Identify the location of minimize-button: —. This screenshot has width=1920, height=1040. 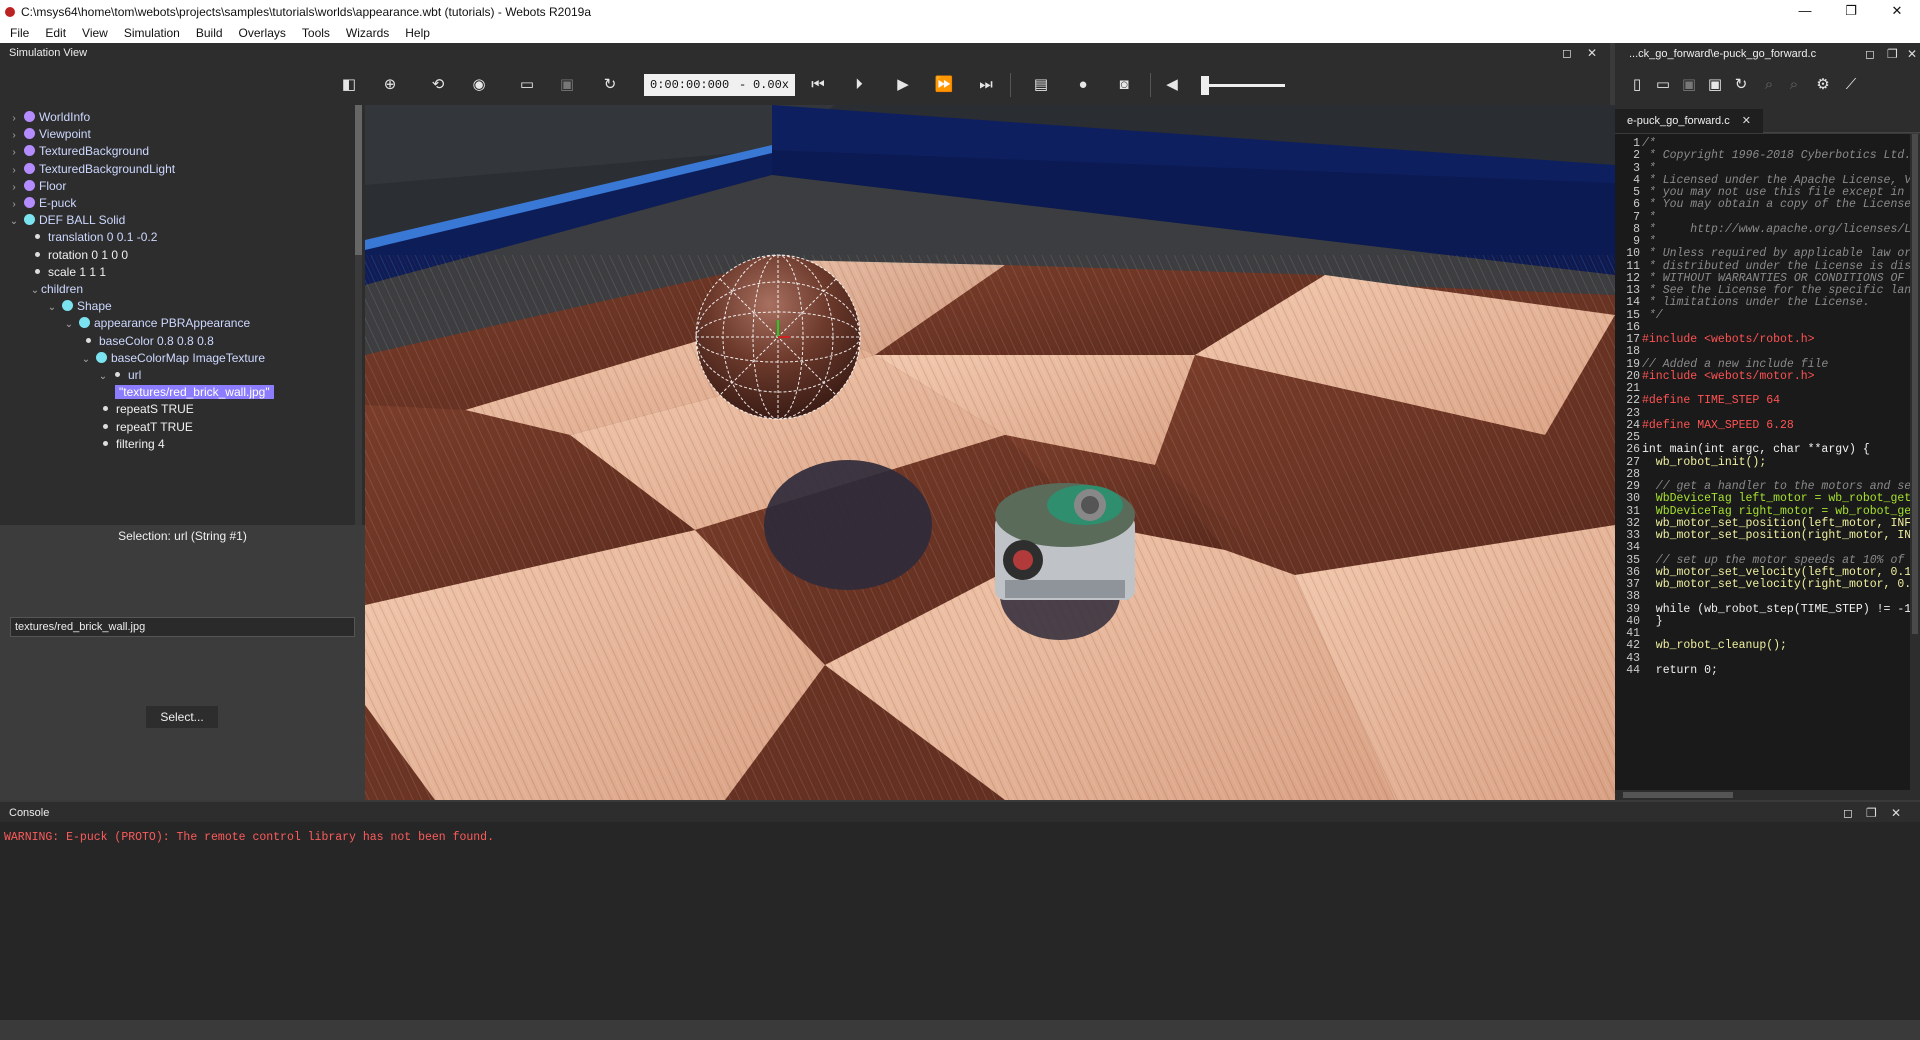
(1805, 11).